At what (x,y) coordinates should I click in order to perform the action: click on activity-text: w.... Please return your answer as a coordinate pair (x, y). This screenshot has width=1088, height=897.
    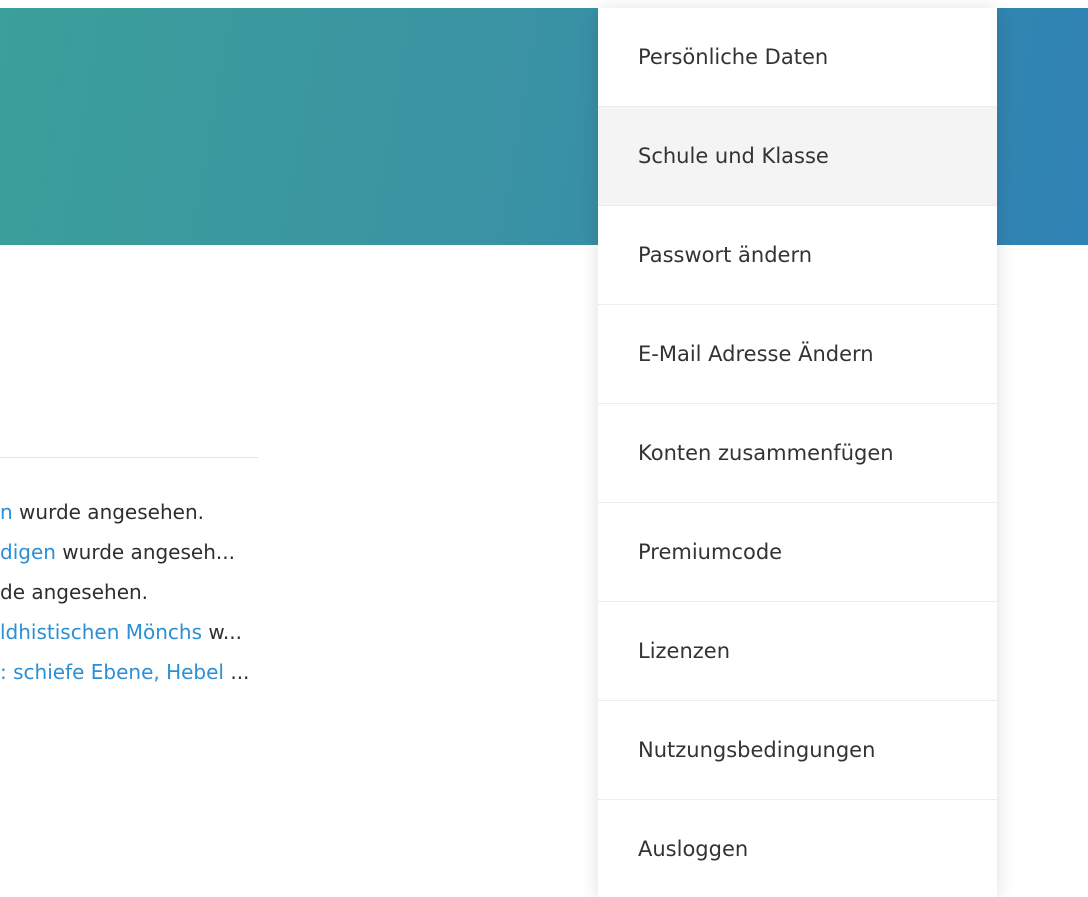
    Looking at the image, I should click on (222, 632).